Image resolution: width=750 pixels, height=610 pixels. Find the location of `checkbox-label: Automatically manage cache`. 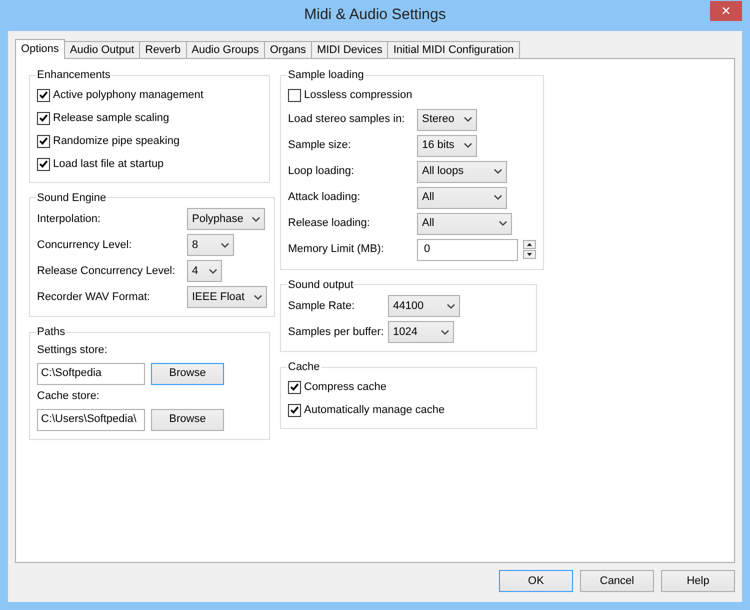

checkbox-label: Automatically manage cache is located at coordinates (374, 410).